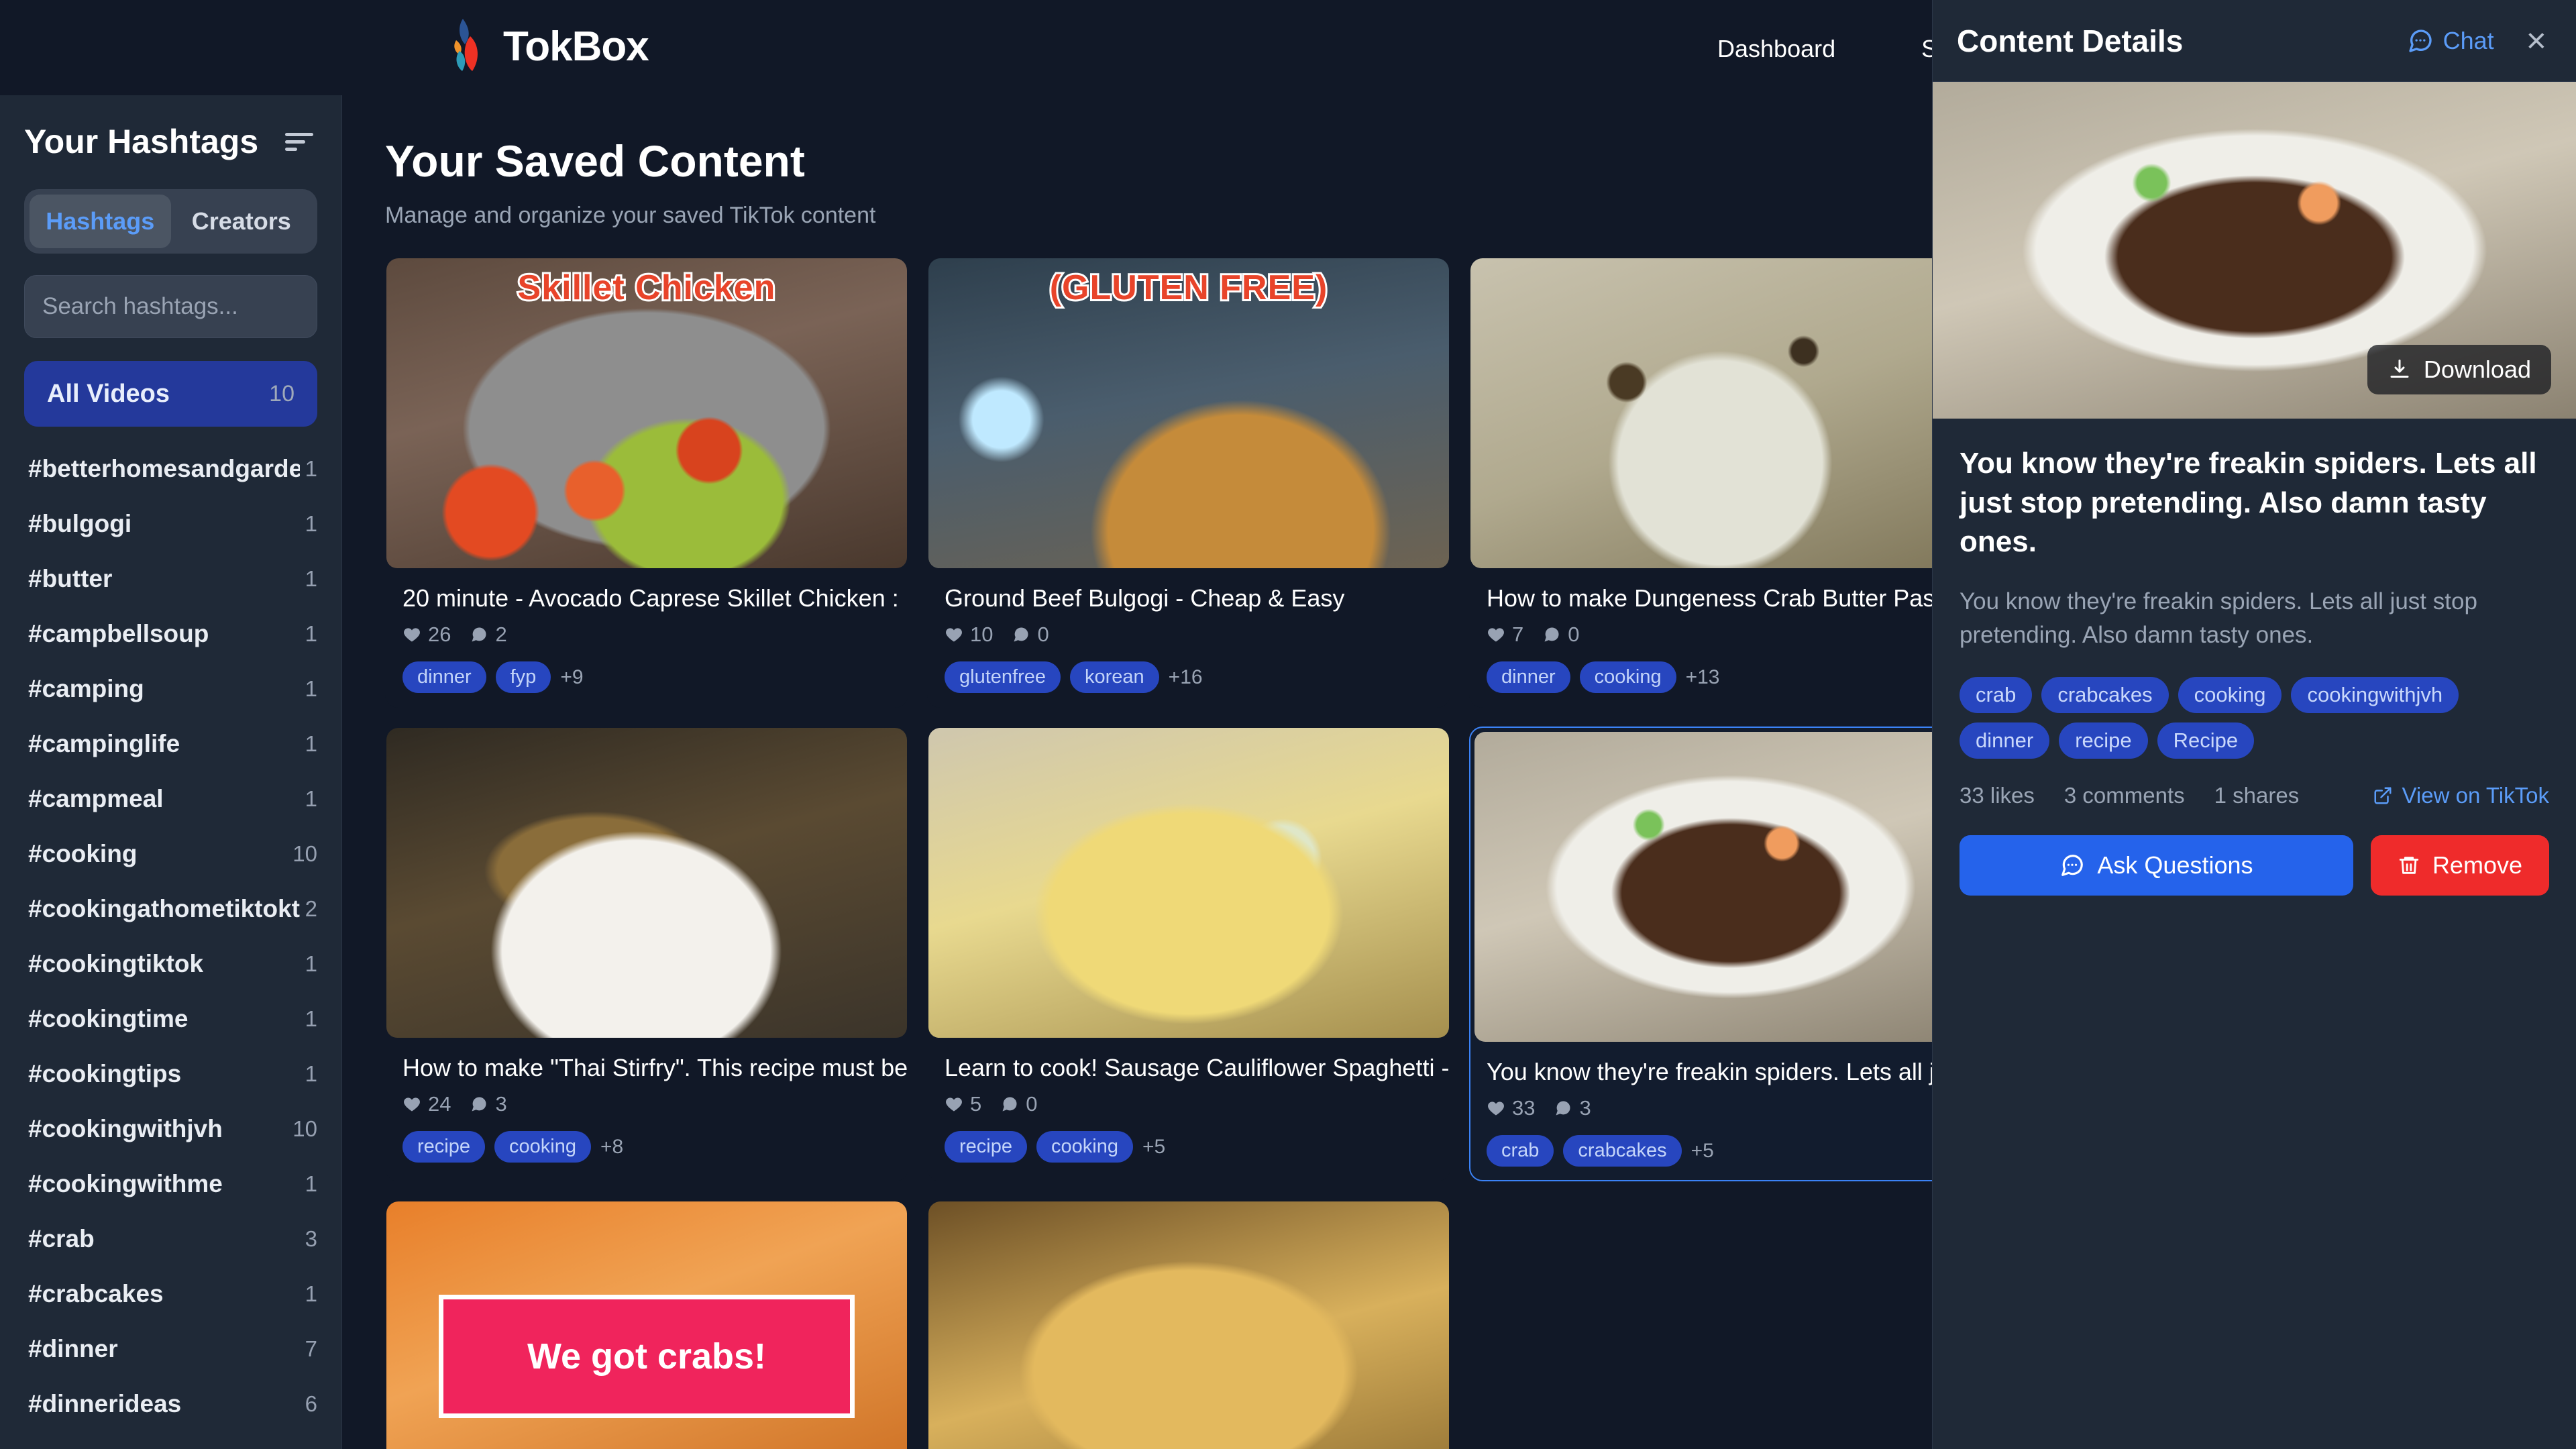  What do you see at coordinates (2375, 695) in the screenshot?
I see `detail-tag: cookingwithjvh` at bounding box center [2375, 695].